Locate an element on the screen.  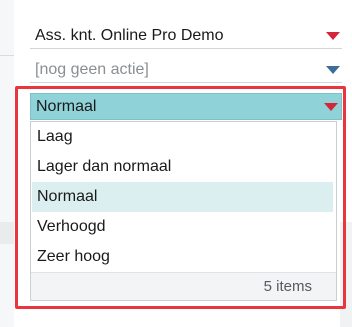
listbox-footer: 5 items is located at coordinates (183, 286).